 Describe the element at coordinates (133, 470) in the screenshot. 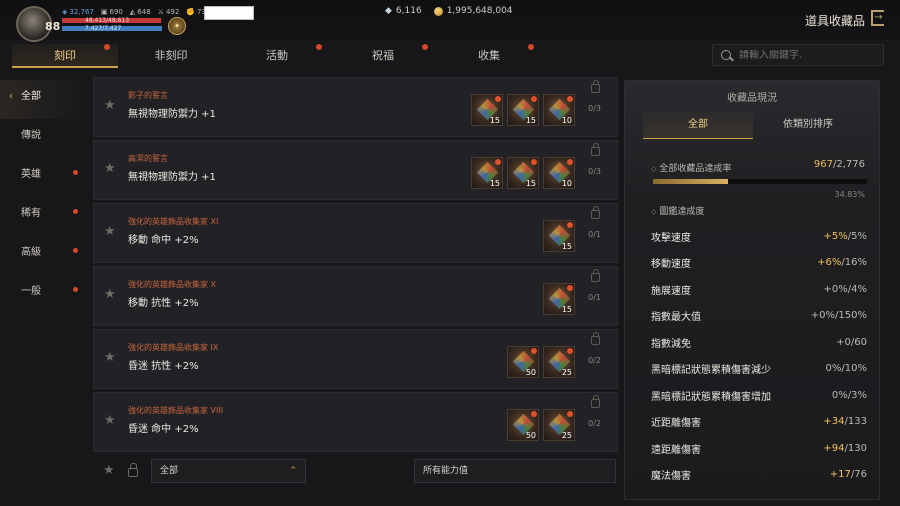

I see `lock-filter-icon` at that location.